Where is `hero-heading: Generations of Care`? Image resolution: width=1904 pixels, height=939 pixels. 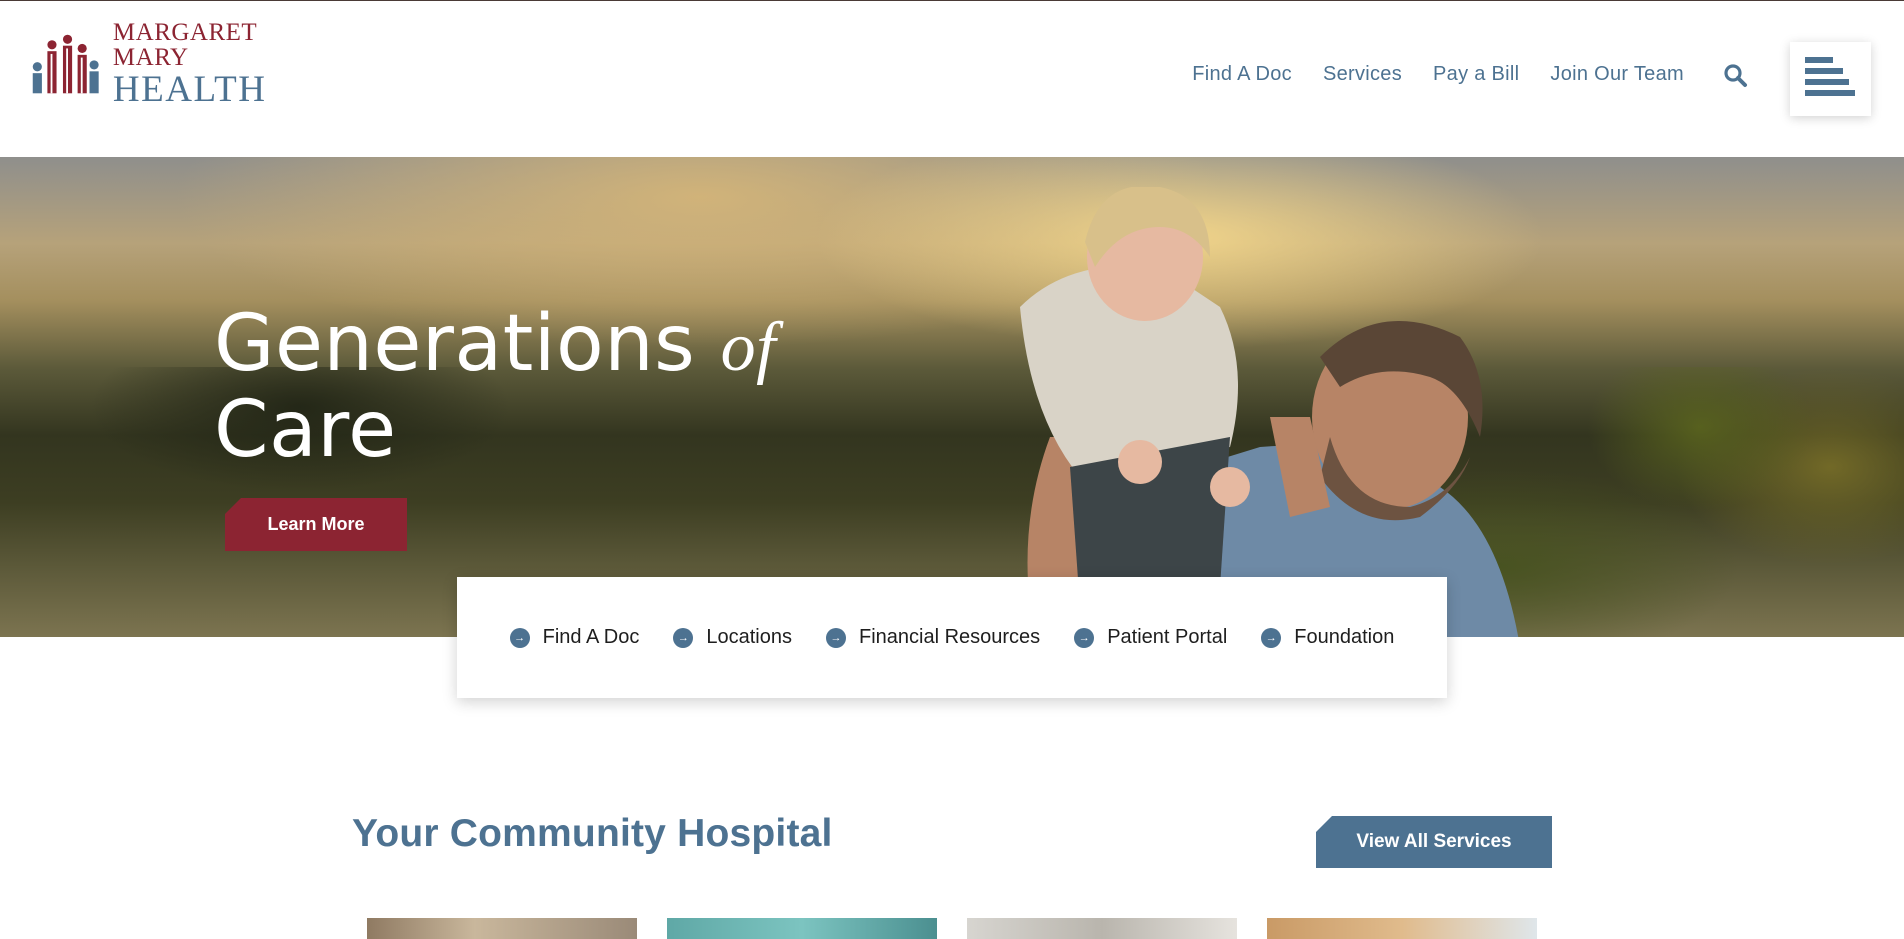 hero-heading: Generations of Care is located at coordinates (495, 387).